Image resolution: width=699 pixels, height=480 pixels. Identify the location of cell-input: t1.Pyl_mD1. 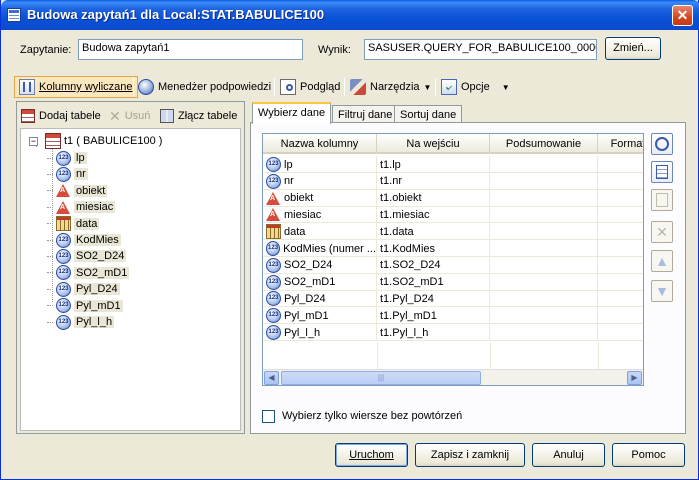
(433, 316).